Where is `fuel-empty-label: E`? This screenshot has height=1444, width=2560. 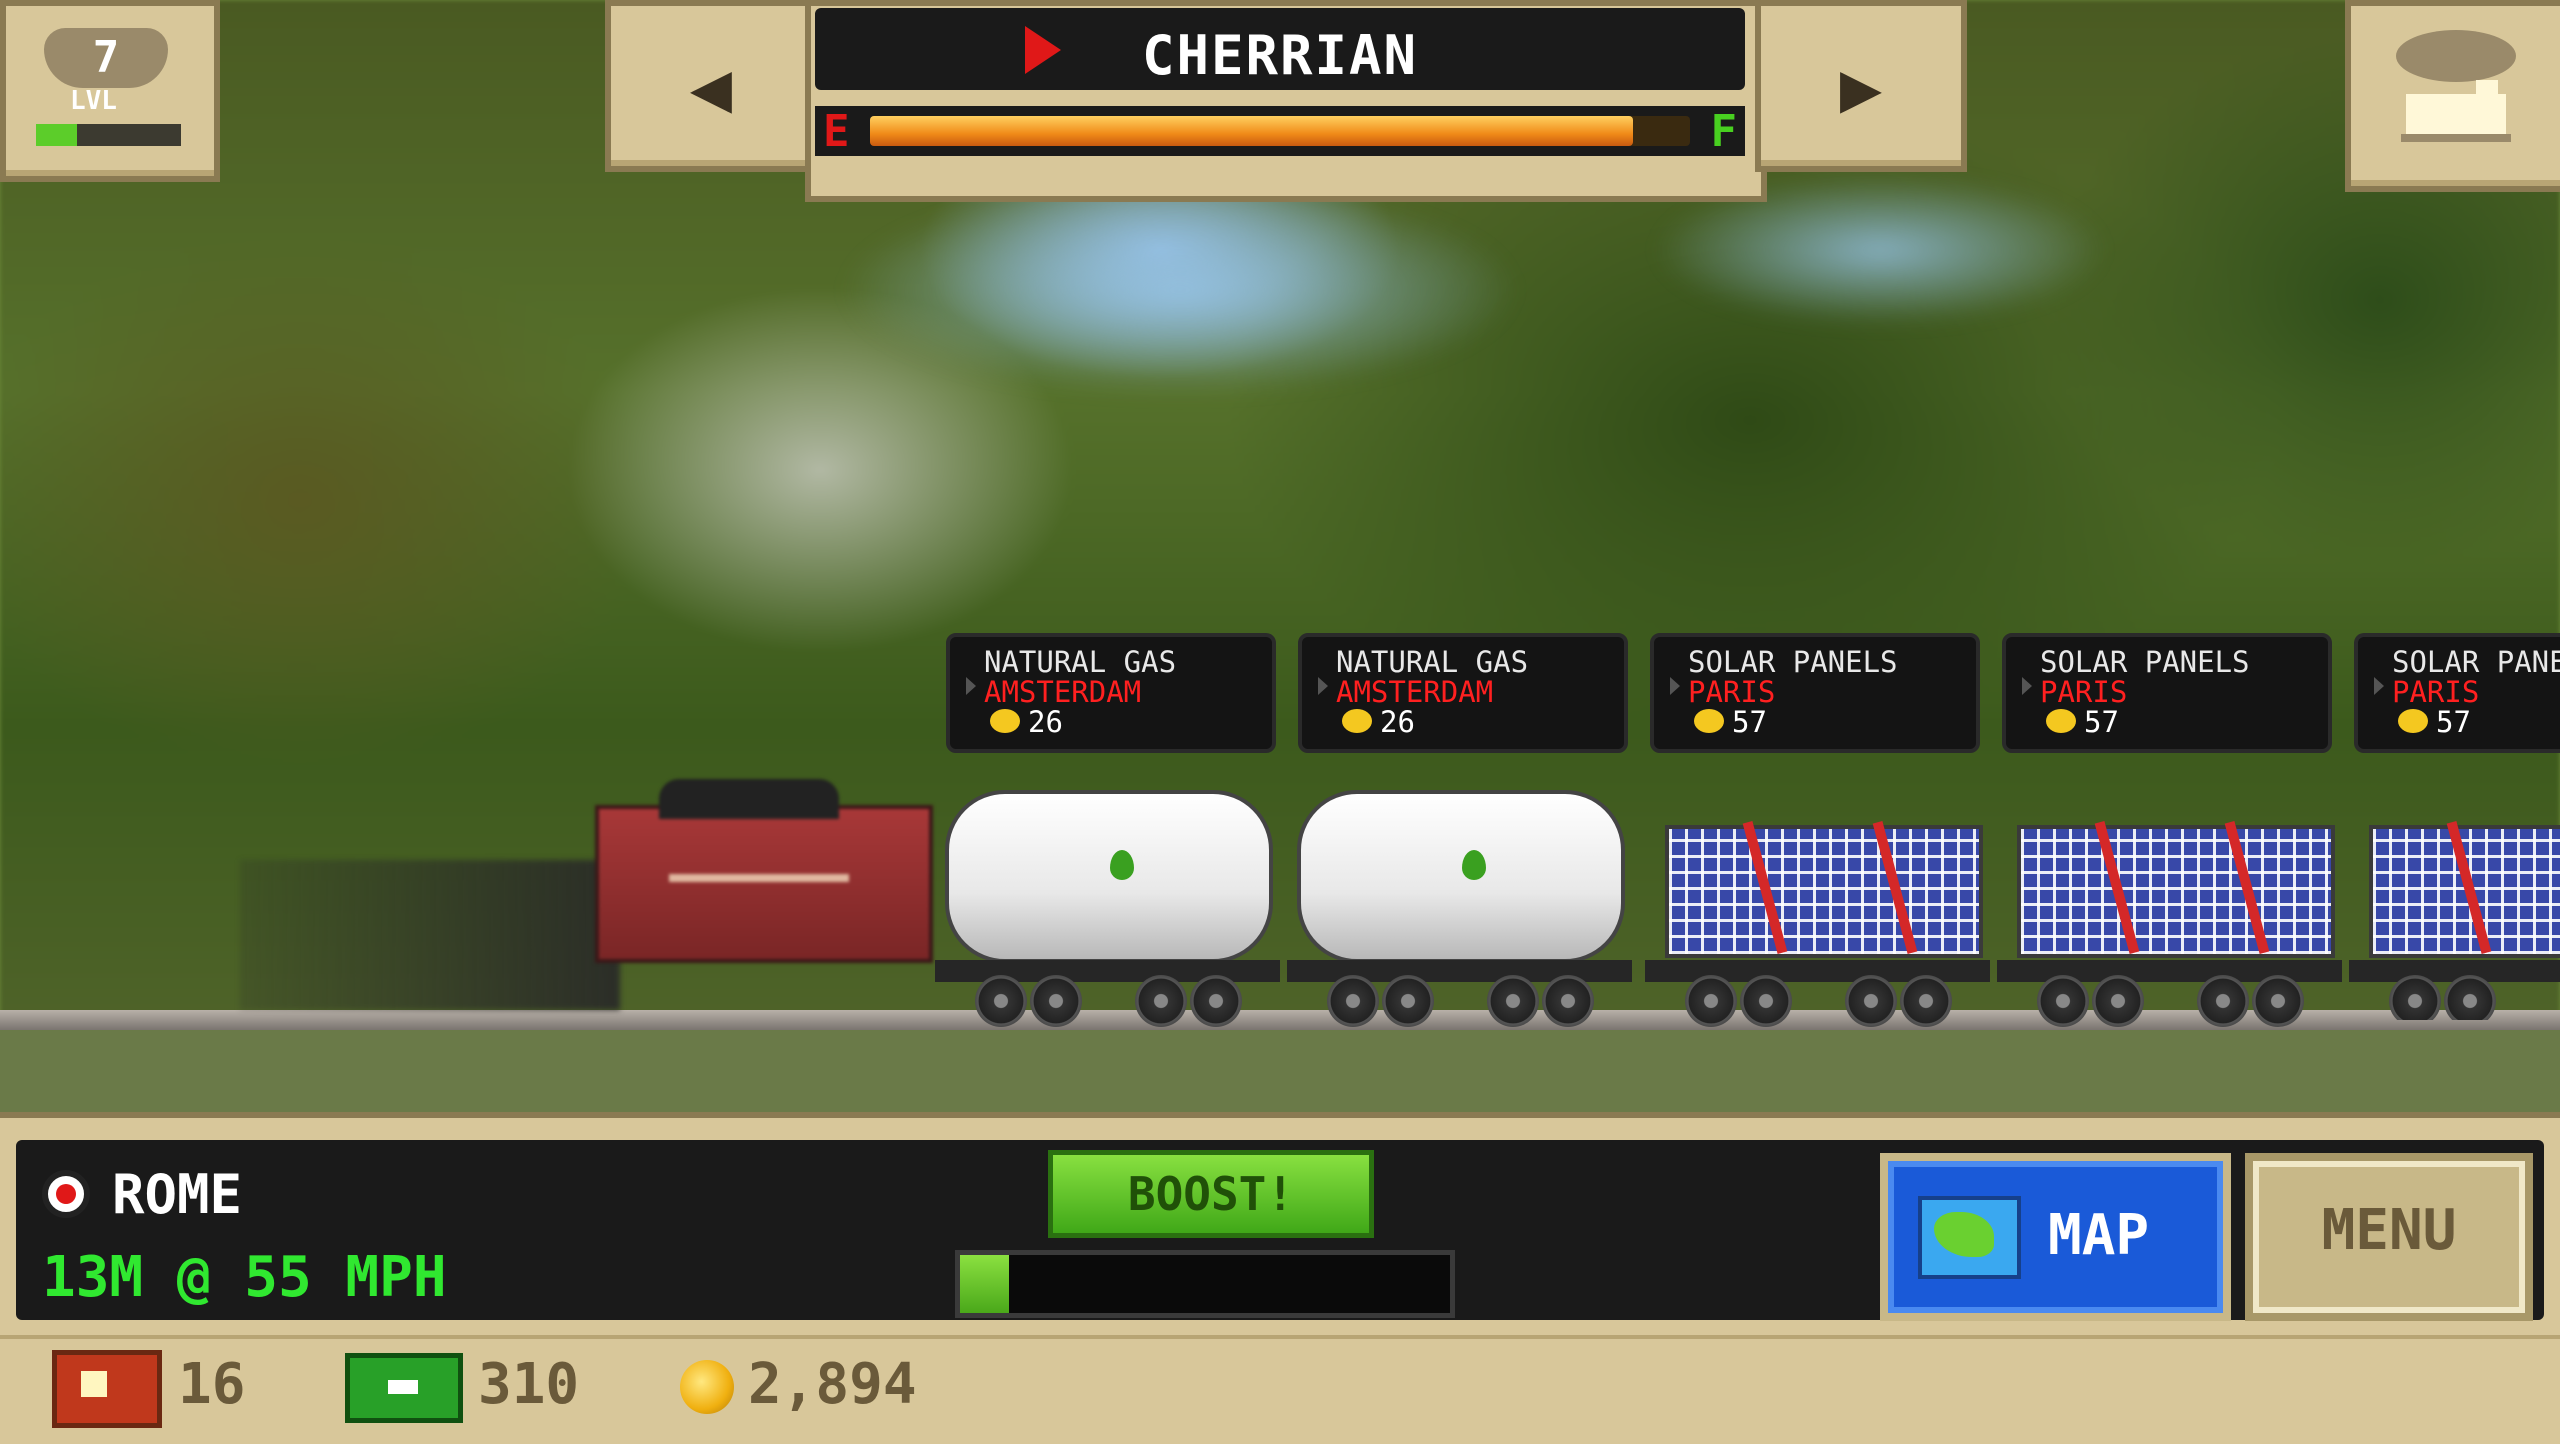 fuel-empty-label: E is located at coordinates (836, 131).